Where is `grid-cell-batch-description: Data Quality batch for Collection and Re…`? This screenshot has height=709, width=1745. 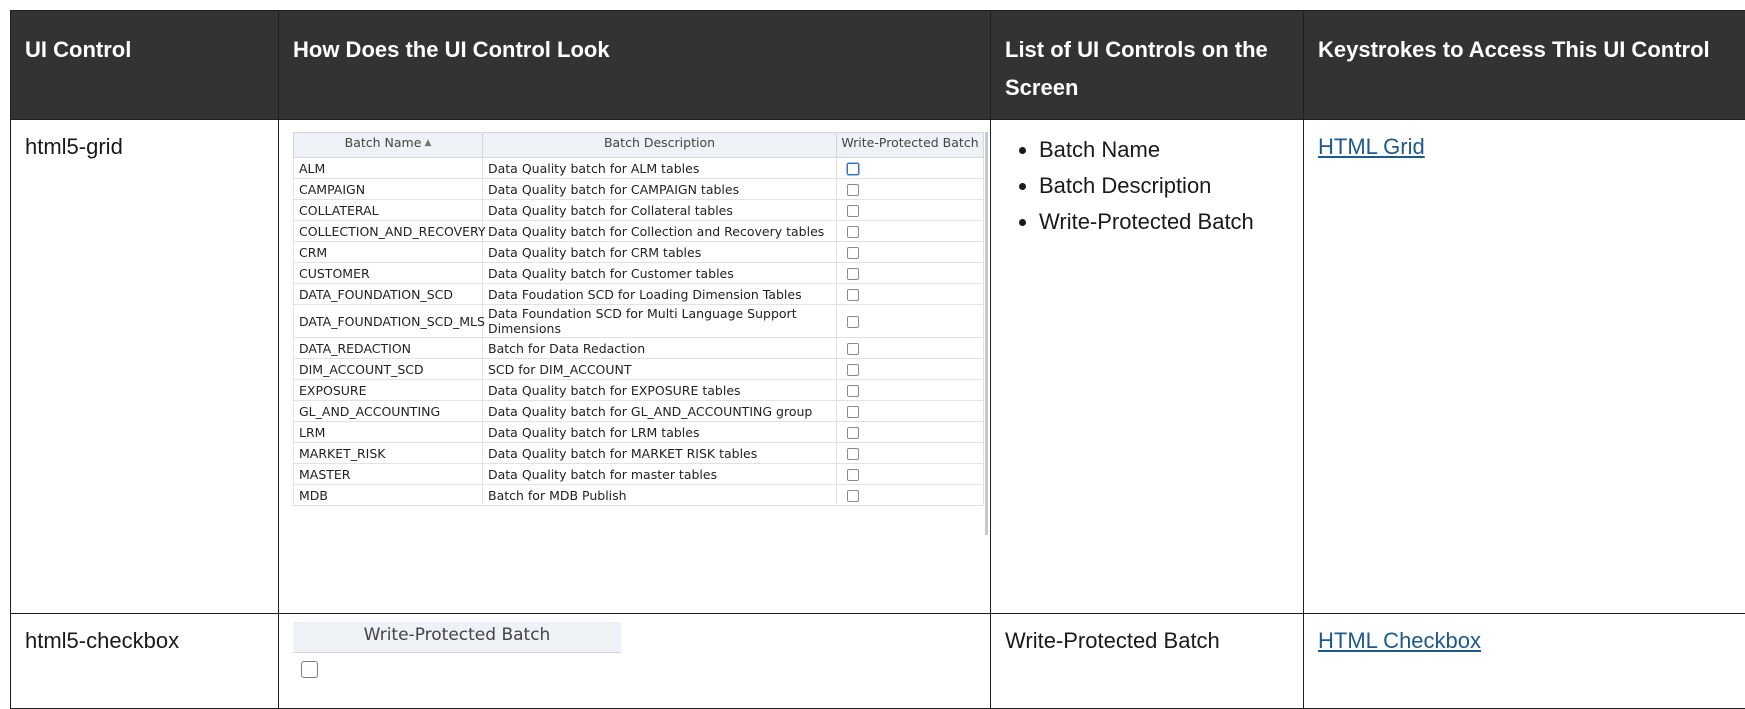 grid-cell-batch-description: Data Quality batch for Collection and Re… is located at coordinates (660, 231).